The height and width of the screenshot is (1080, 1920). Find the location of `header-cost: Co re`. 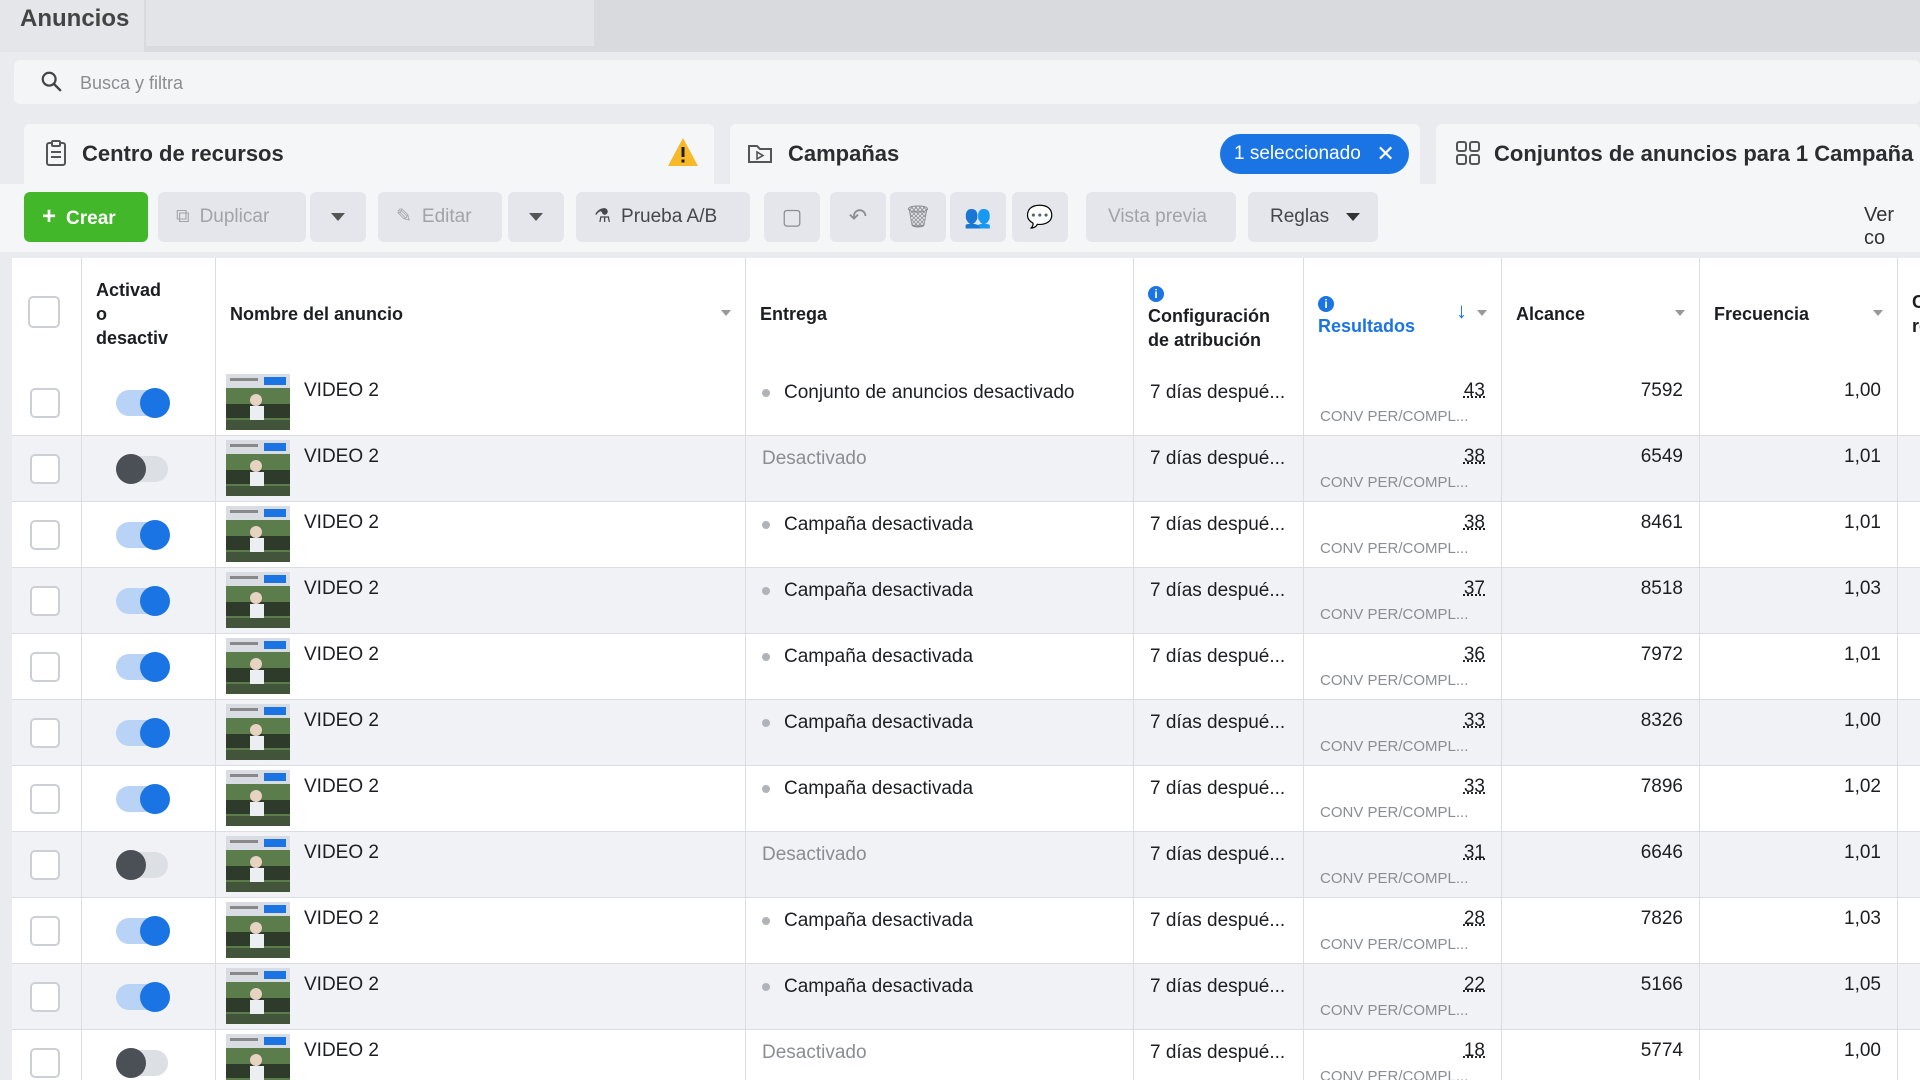

header-cost: Co re is located at coordinates (1909, 314).